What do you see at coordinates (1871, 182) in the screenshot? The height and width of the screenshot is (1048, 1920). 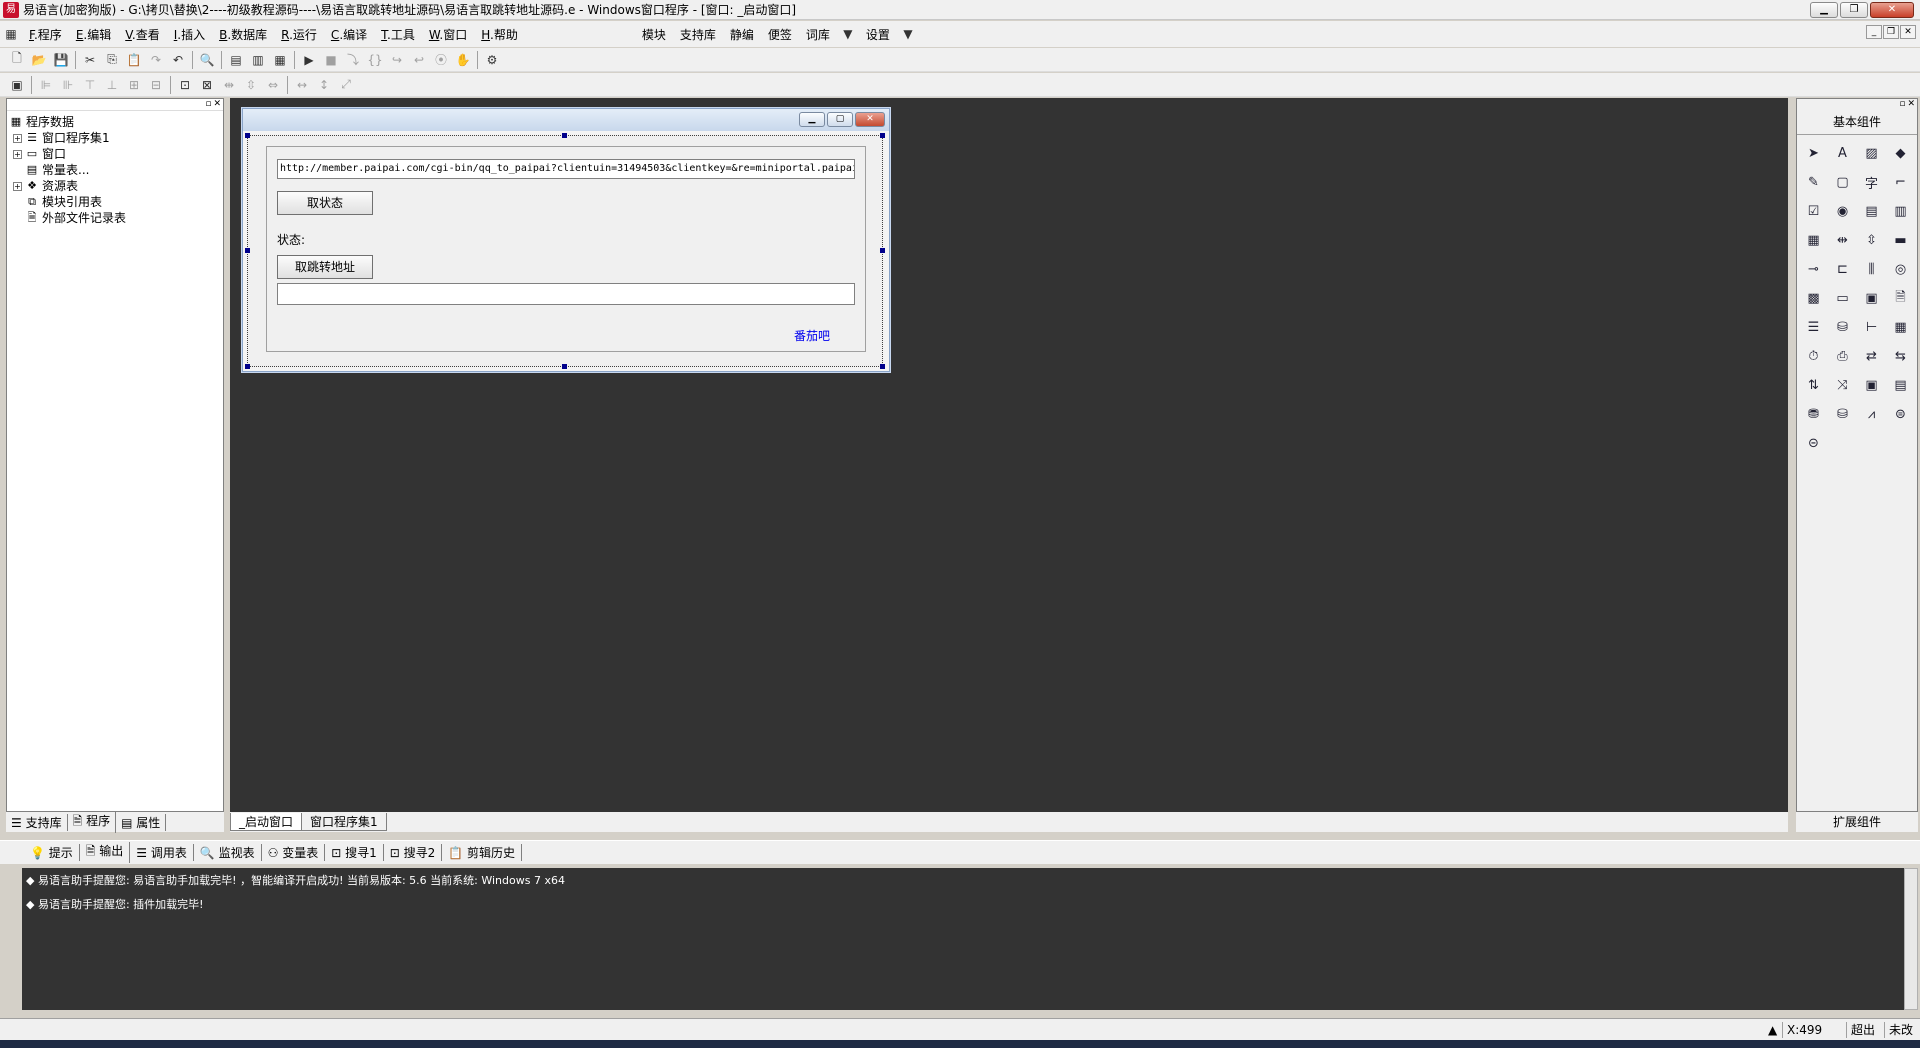 I see `text-component-icon: 字` at bounding box center [1871, 182].